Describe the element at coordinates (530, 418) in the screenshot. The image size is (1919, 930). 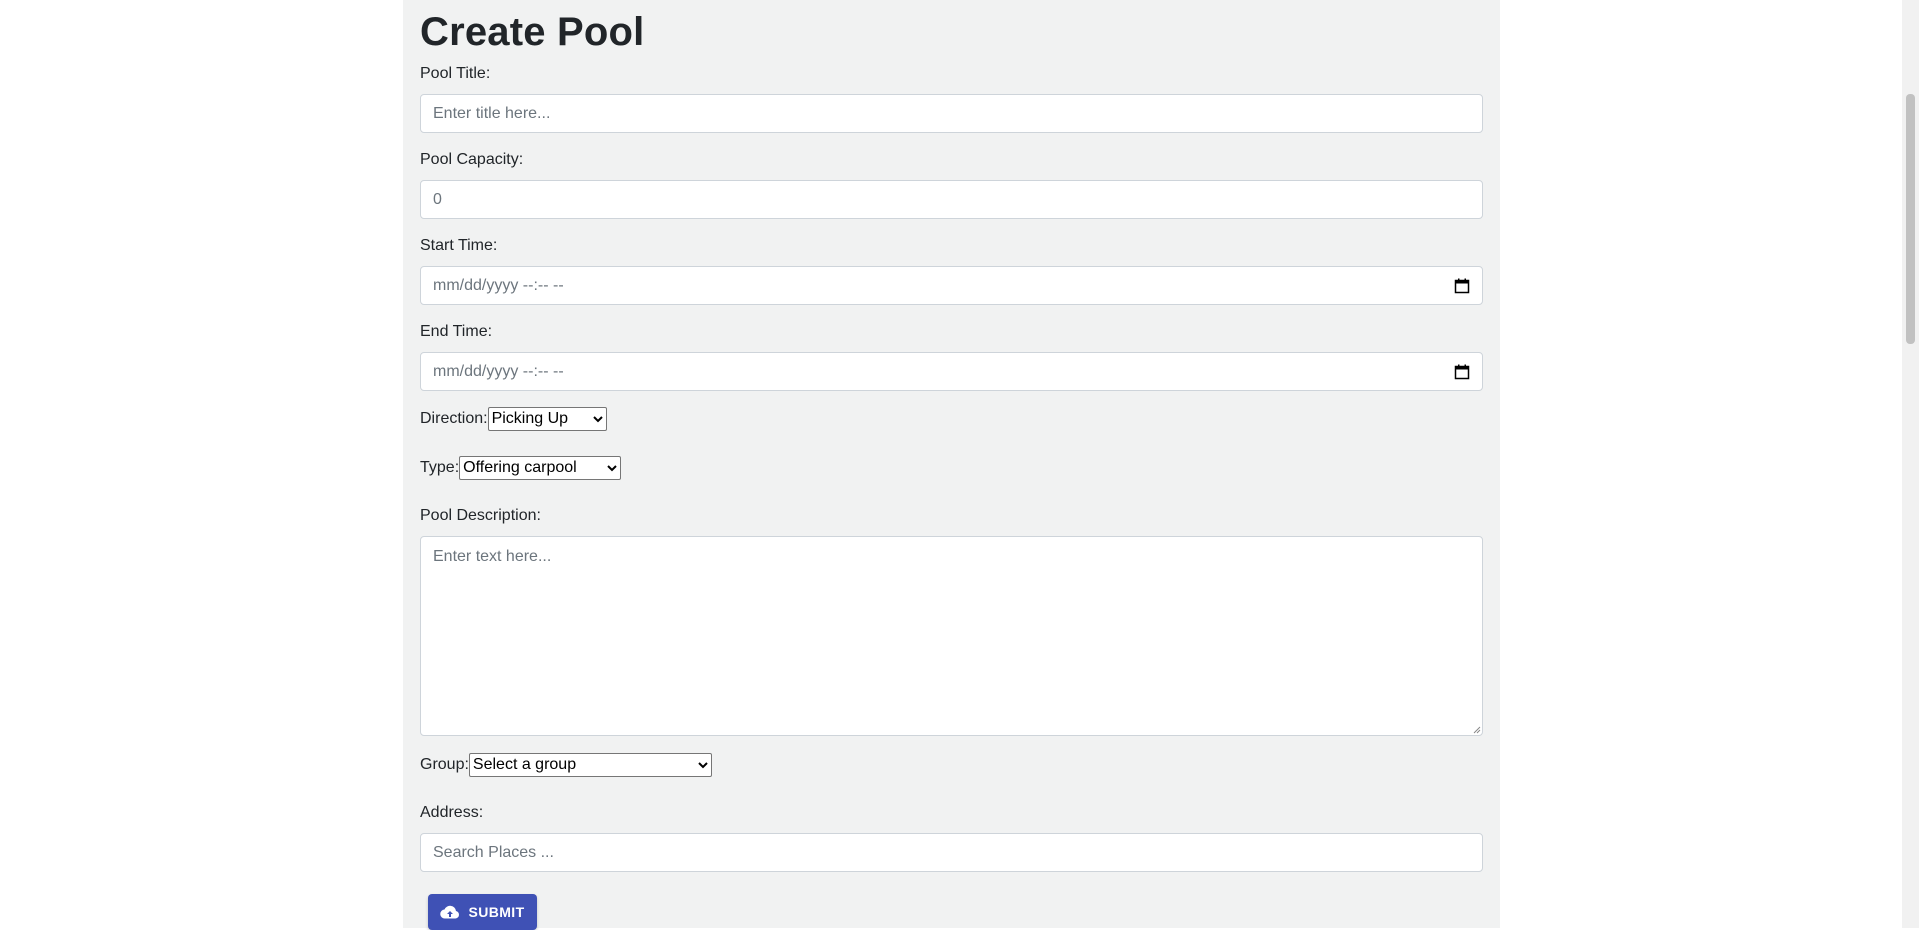
I see `direction-value: Picking Up` at that location.